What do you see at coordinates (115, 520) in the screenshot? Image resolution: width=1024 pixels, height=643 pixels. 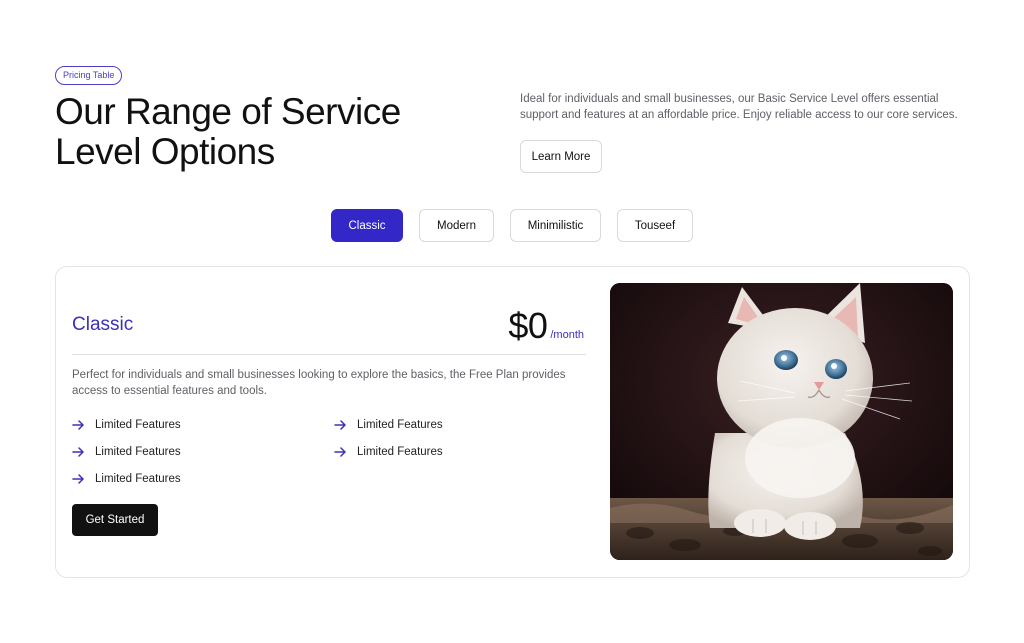 I see `get-started-button: Get Started` at bounding box center [115, 520].